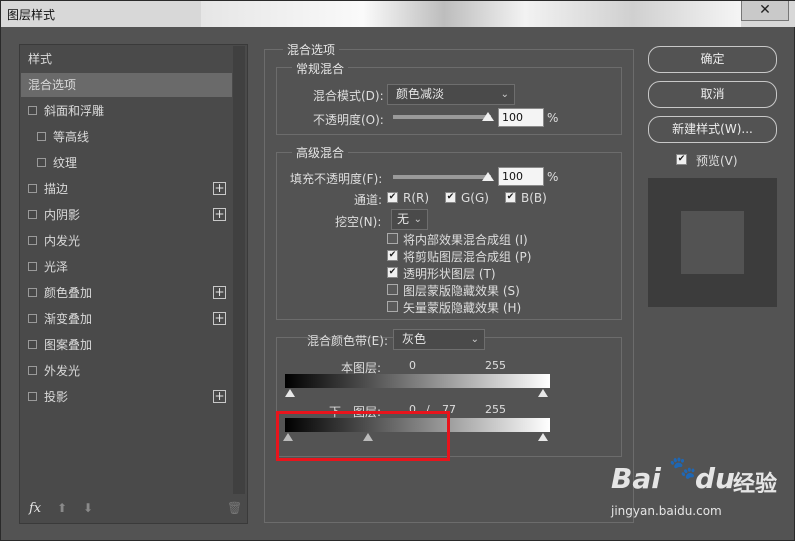 Image resolution: width=795 pixels, height=541 pixels. What do you see at coordinates (495, 409) in the screenshot?
I see `underlying-high: 255` at bounding box center [495, 409].